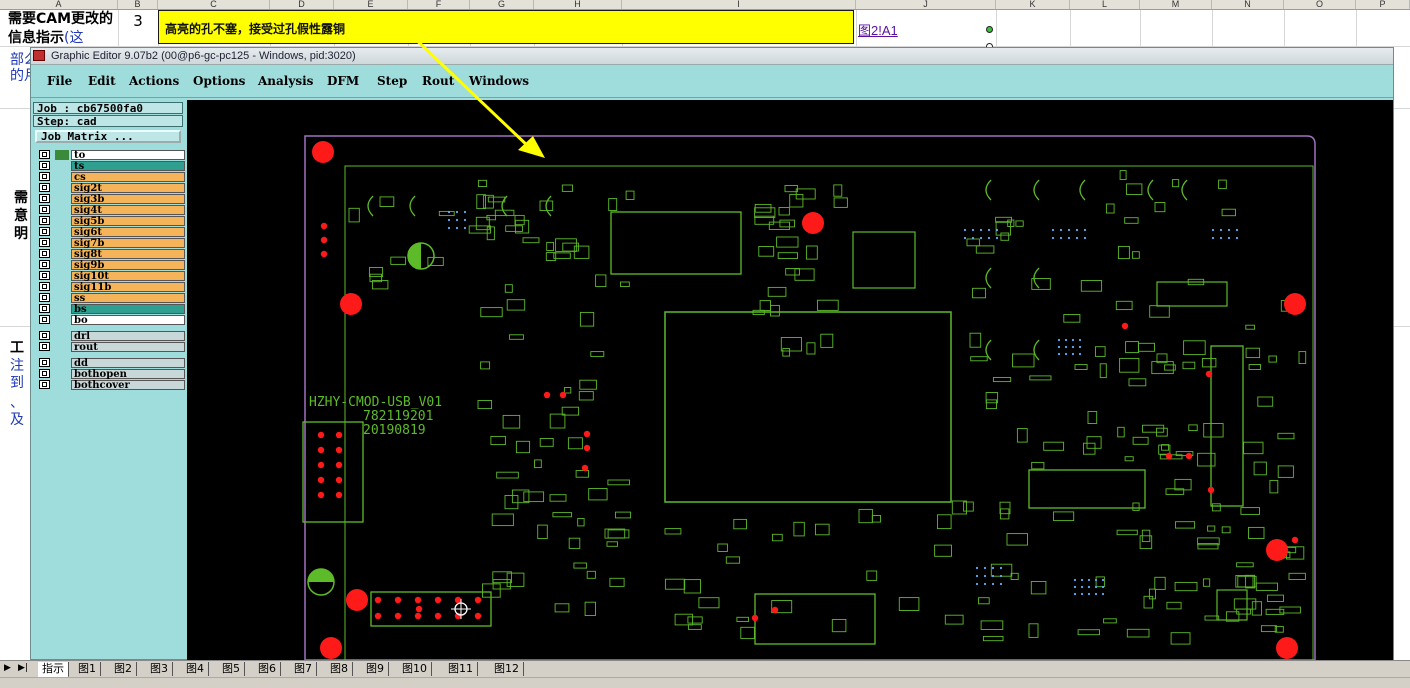  Describe the element at coordinates (138, 4) in the screenshot. I see `column-header: B` at that location.